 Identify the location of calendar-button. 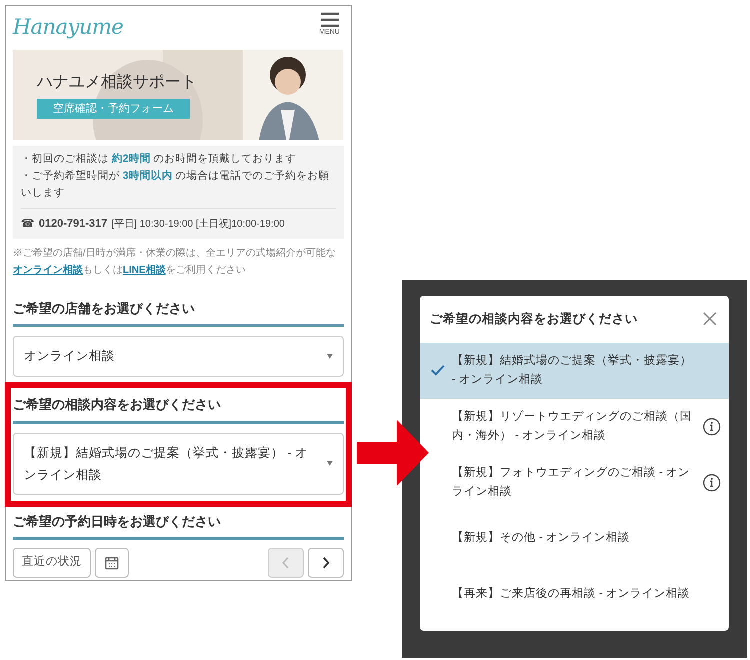
(112, 563).